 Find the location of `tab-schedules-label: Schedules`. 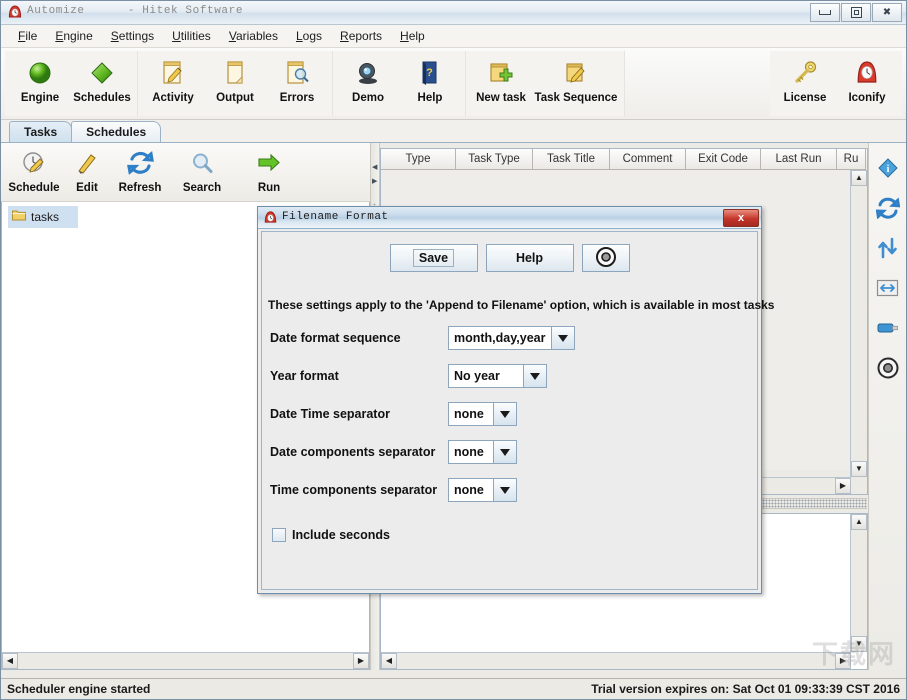

tab-schedules-label: Schedules is located at coordinates (116, 132).